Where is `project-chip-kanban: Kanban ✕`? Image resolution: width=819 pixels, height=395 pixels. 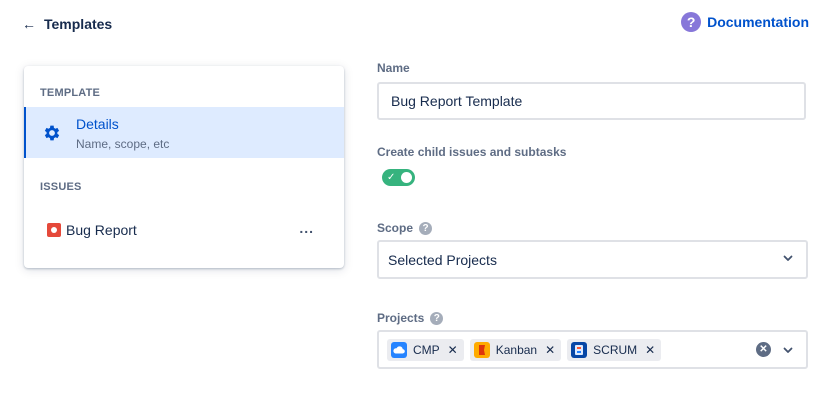 project-chip-kanban: Kanban ✕ is located at coordinates (515, 350).